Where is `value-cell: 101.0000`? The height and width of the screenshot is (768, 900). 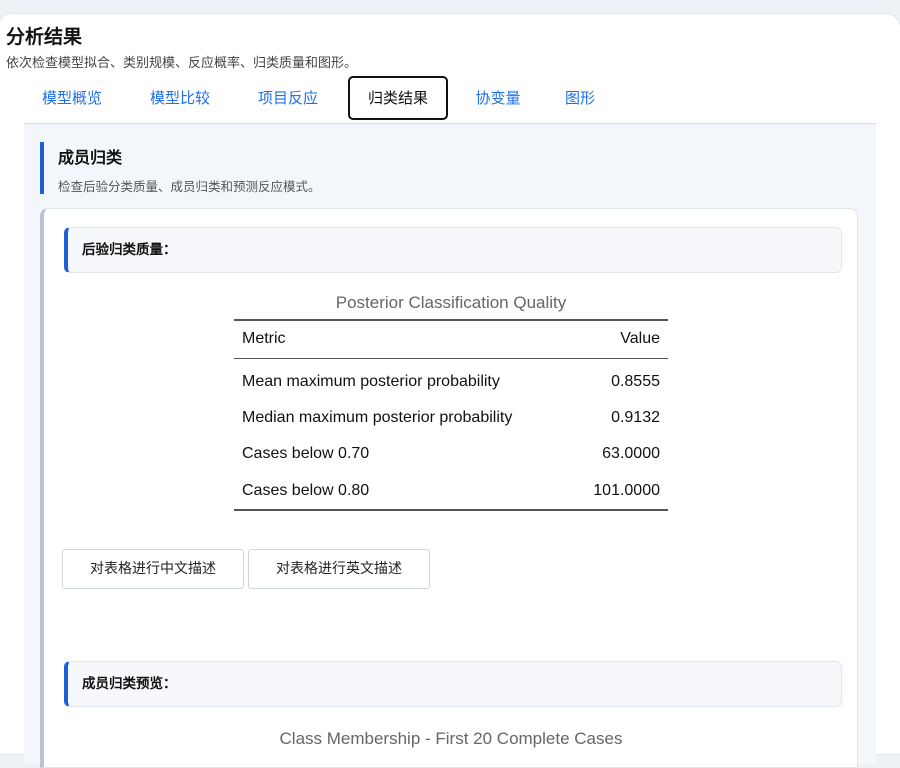
value-cell: 101.0000 is located at coordinates (619, 491).